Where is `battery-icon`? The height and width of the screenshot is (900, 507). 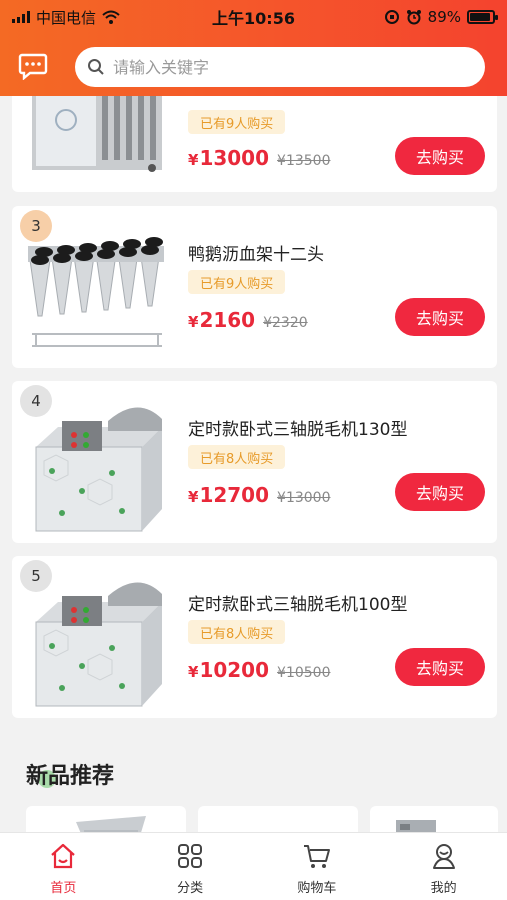
battery-icon is located at coordinates (482, 17).